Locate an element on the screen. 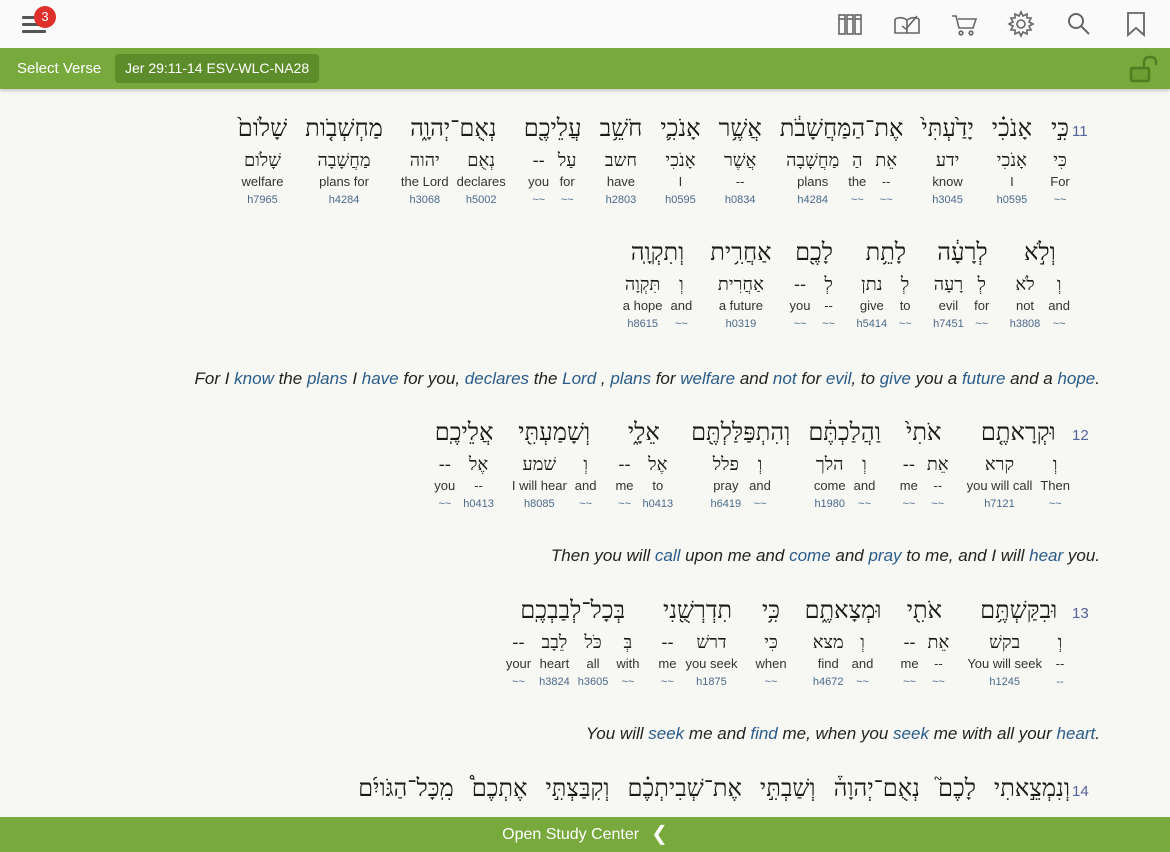 The height and width of the screenshot is (852, 1170). verse-number: 14 is located at coordinates (1080, 791).